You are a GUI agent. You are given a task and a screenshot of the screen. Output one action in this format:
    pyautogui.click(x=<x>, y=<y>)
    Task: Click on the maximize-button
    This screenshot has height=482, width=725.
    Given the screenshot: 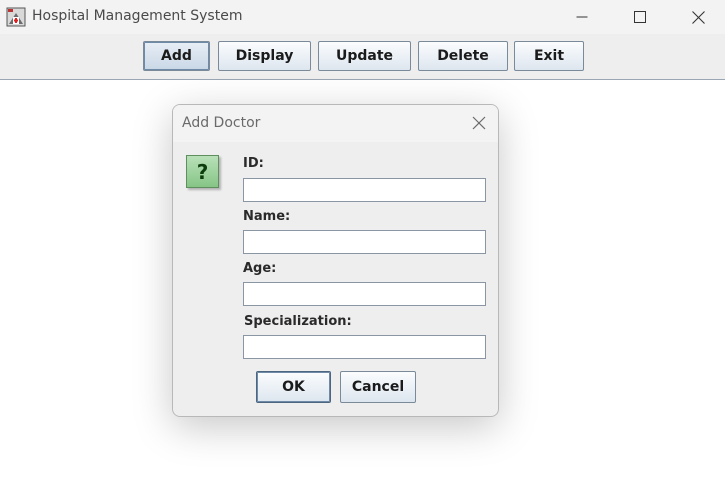 What is the action you would take?
    pyautogui.click(x=640, y=17)
    